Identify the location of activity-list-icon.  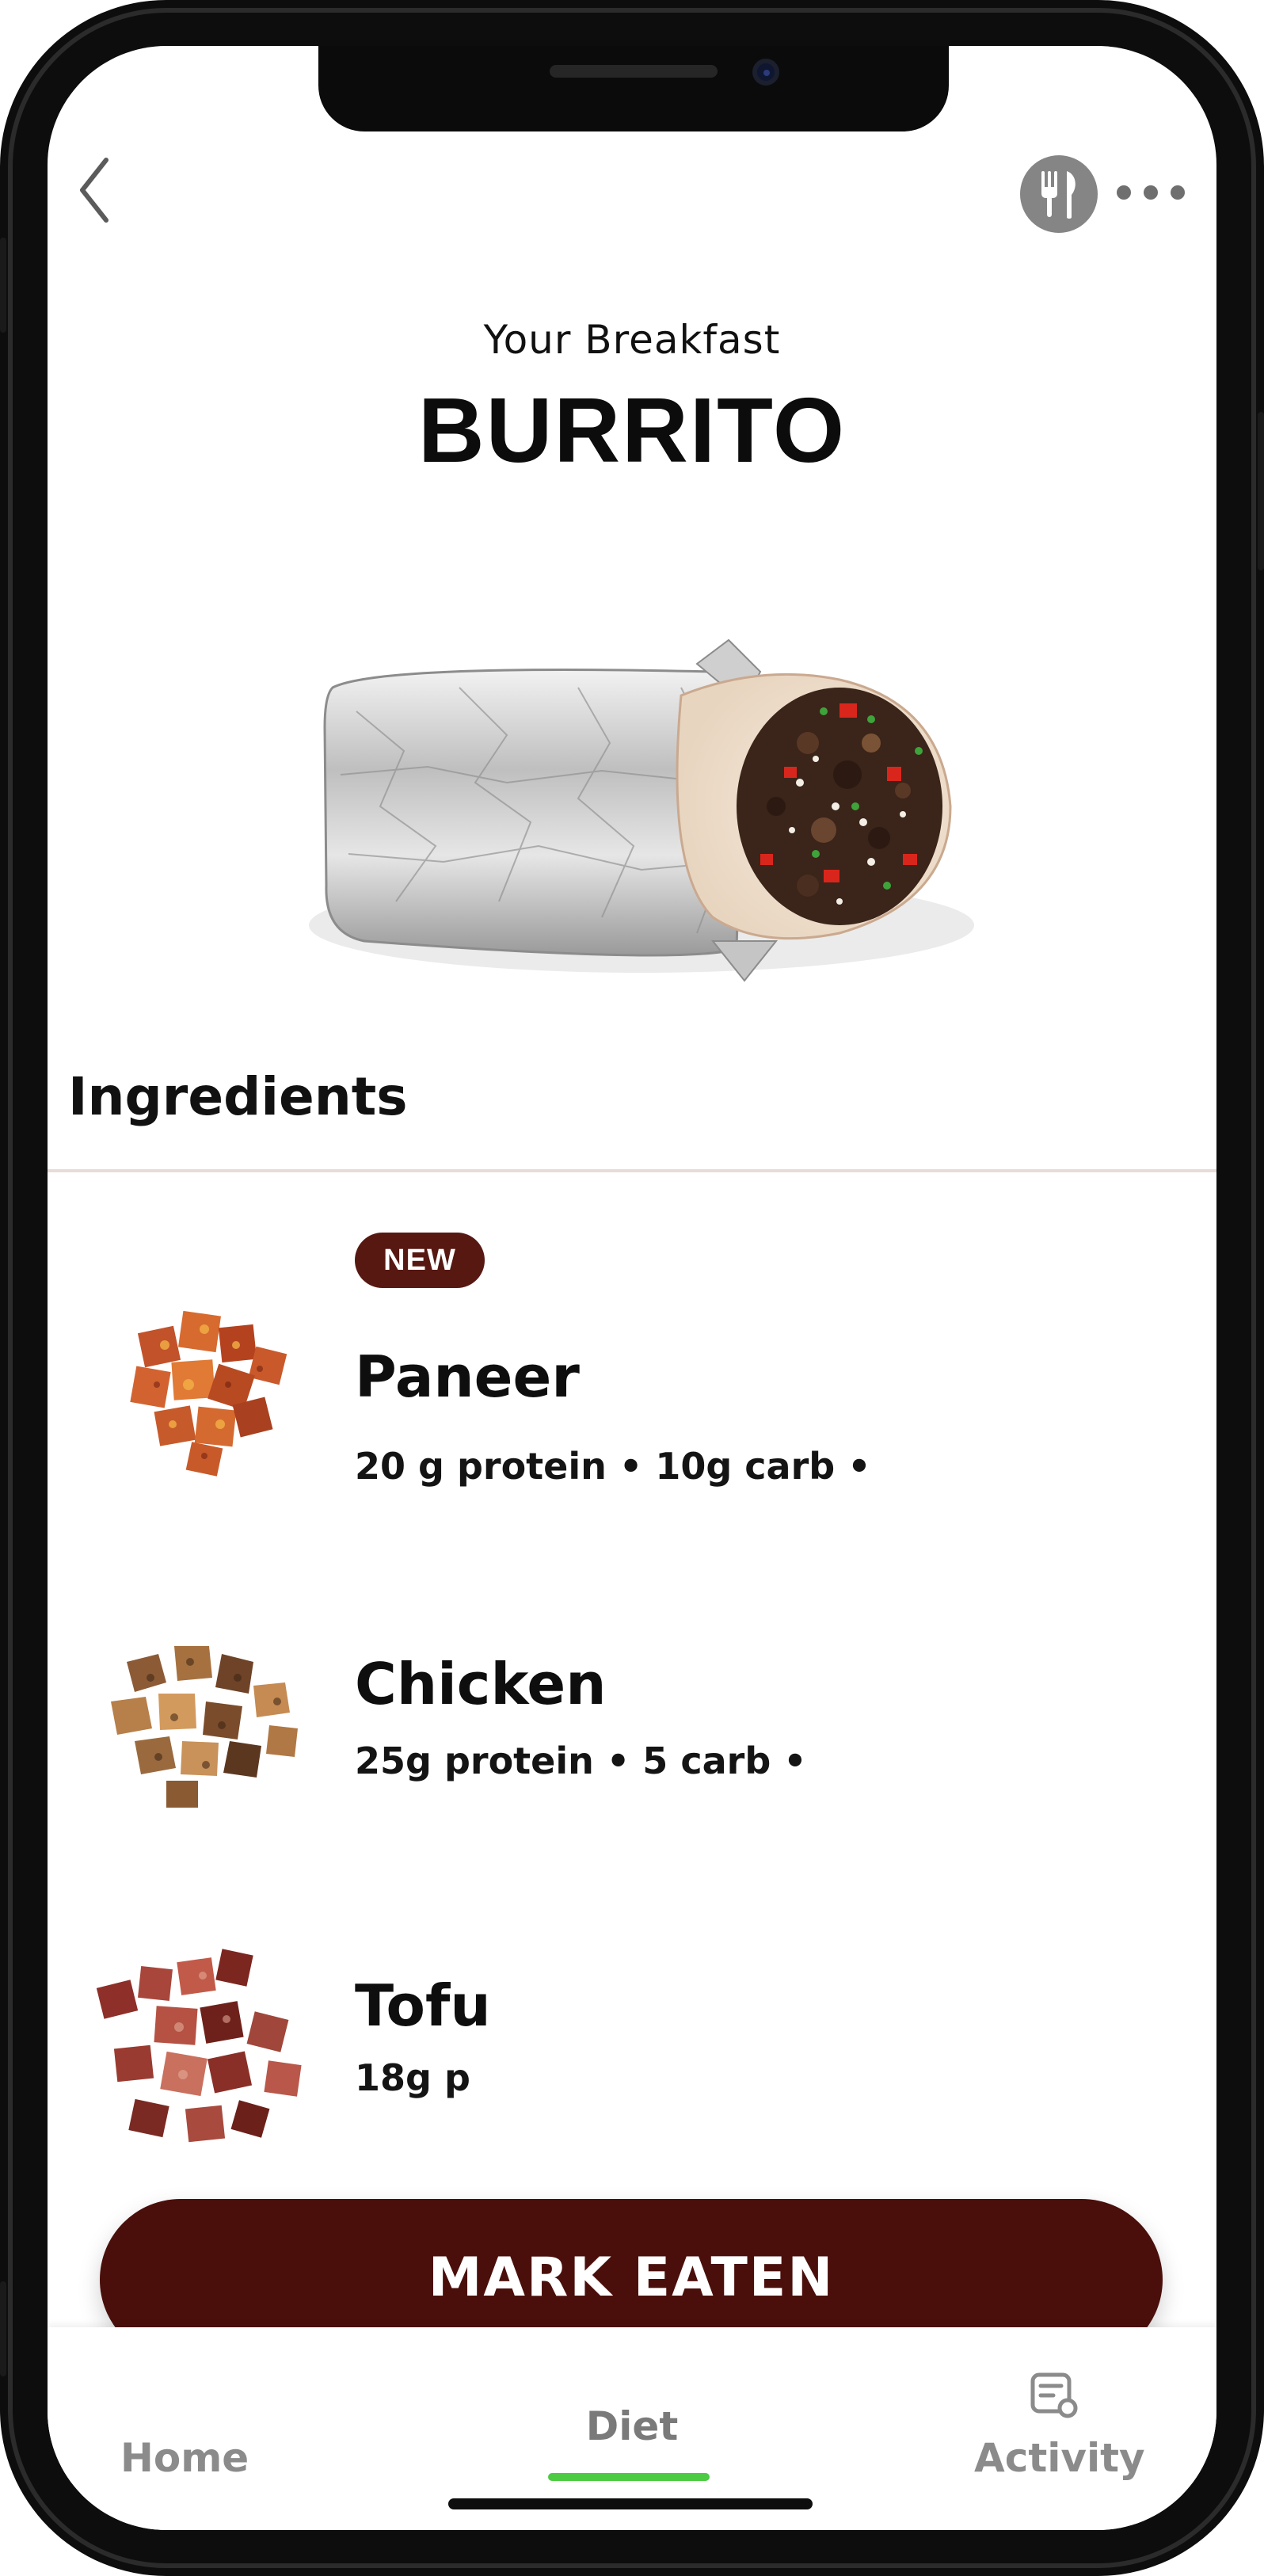
(1054, 2396).